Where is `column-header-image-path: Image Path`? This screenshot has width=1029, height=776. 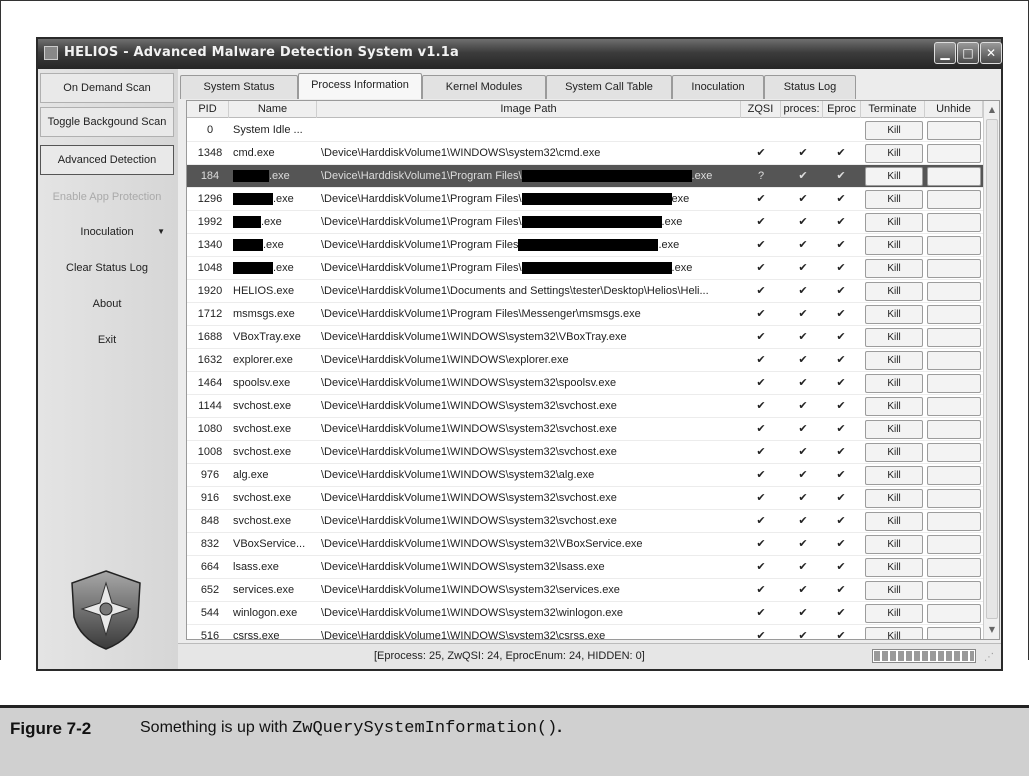 column-header-image-path: Image Path is located at coordinates (529, 109).